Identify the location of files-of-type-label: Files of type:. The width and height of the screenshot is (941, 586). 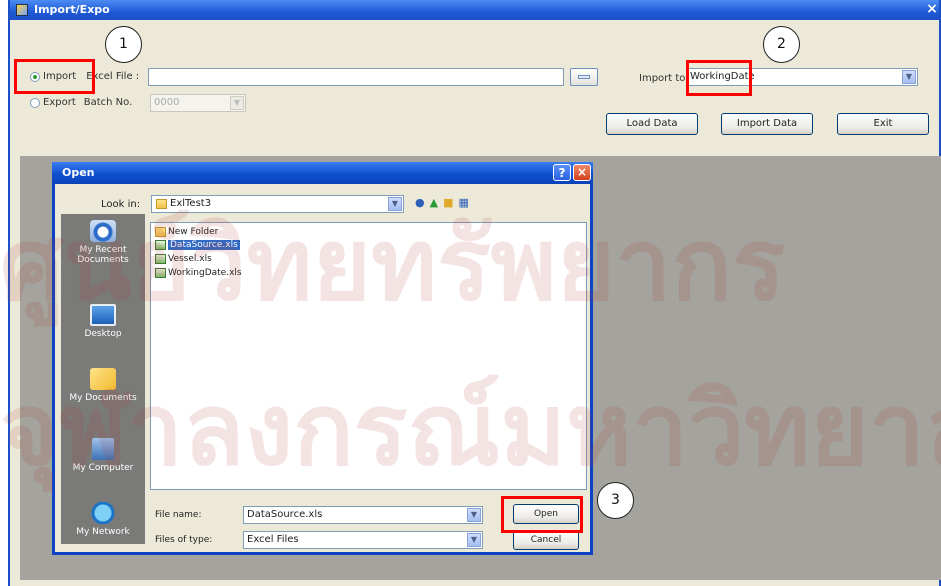
(184, 540).